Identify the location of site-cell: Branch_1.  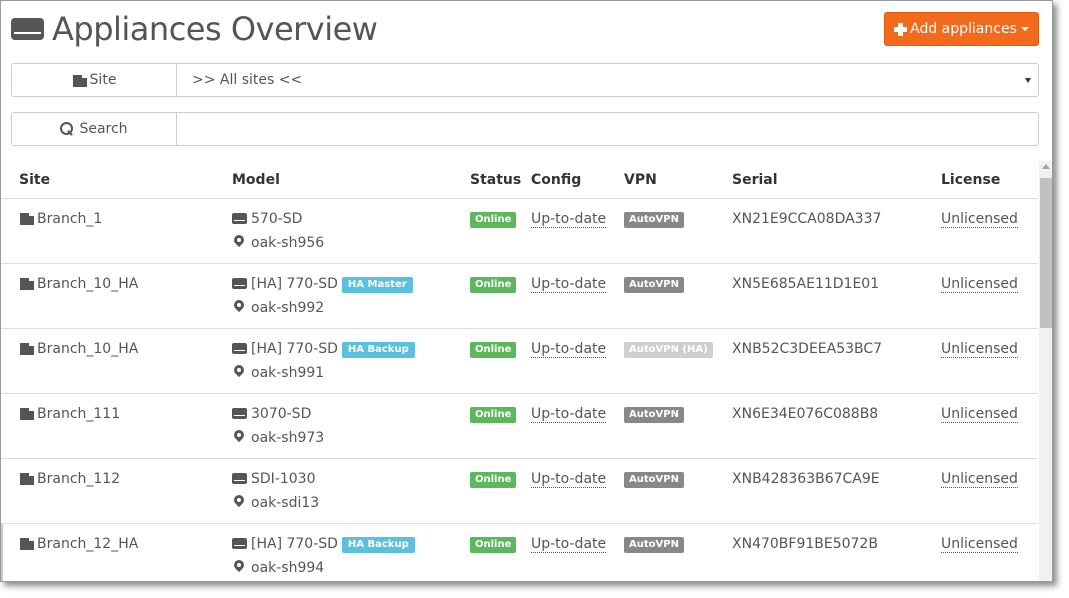
(60, 219).